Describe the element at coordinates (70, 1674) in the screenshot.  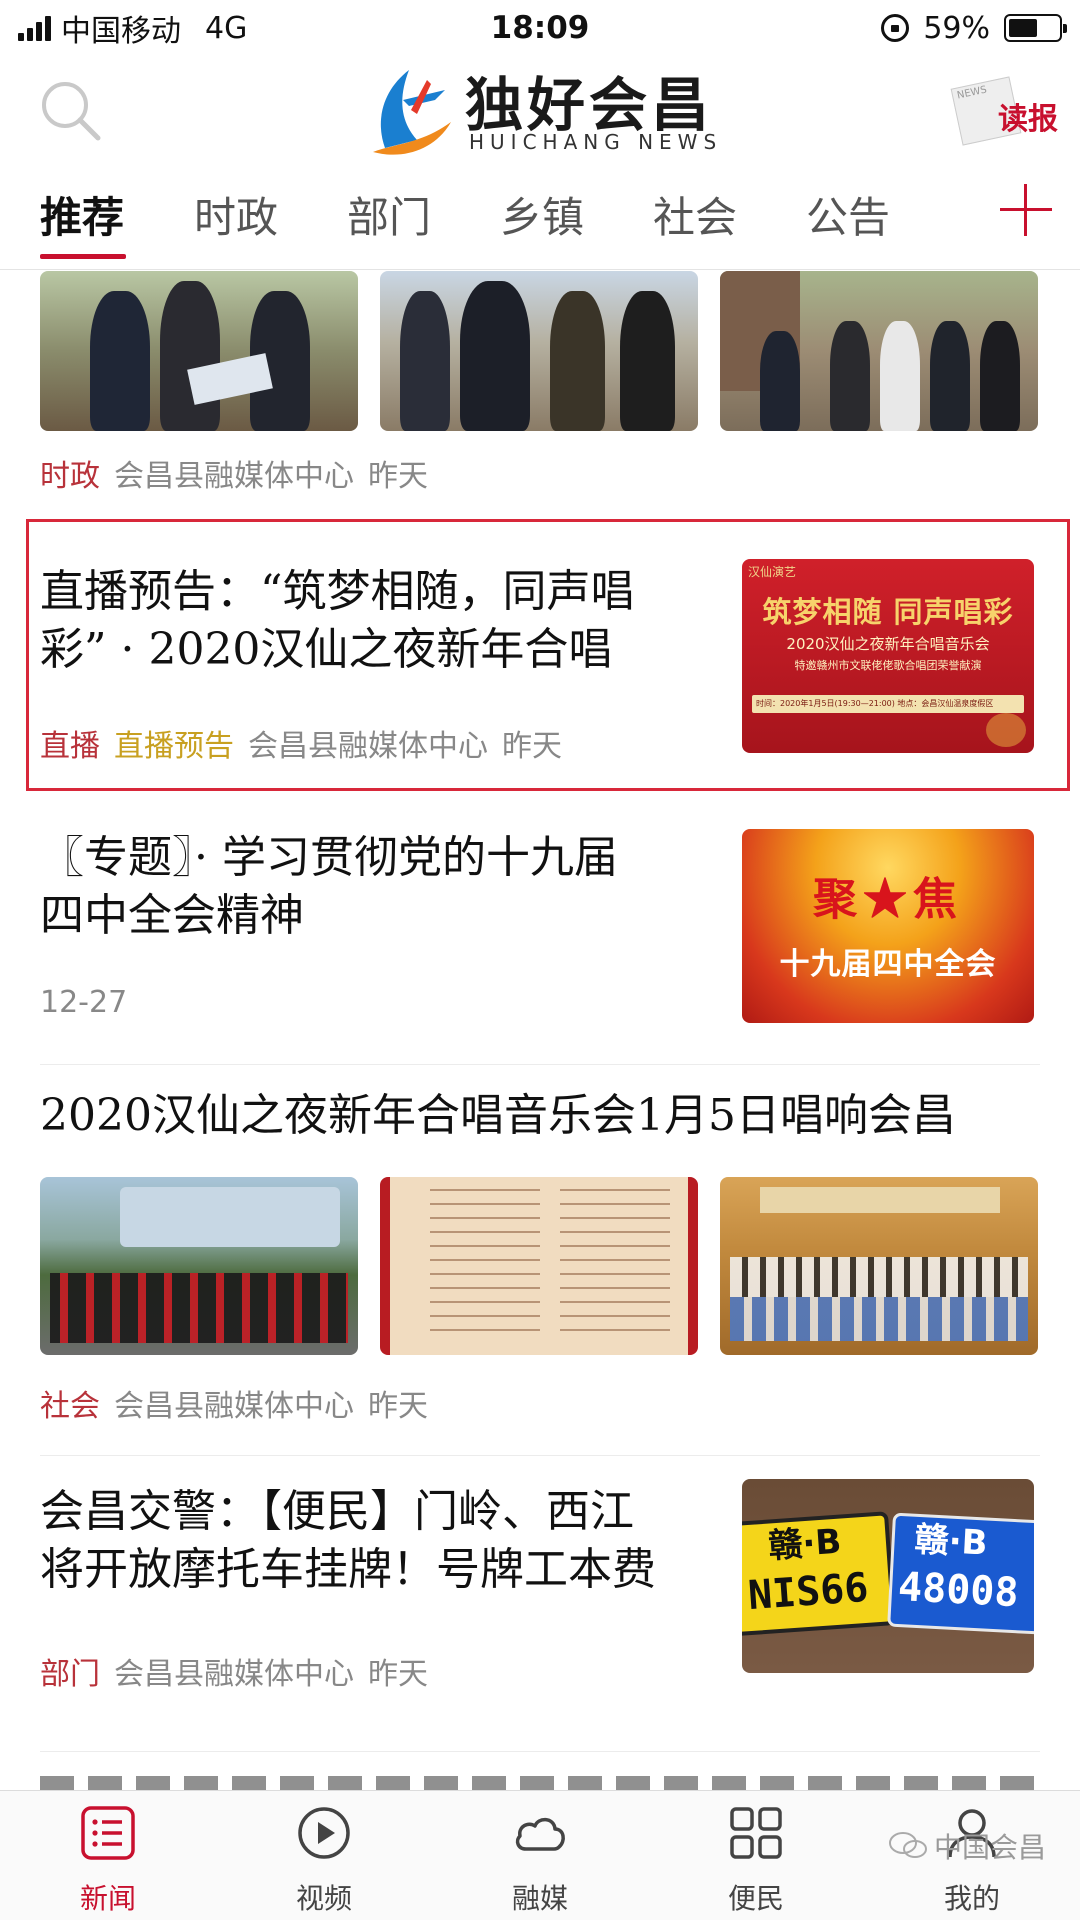
I see `category-label: 部门` at that location.